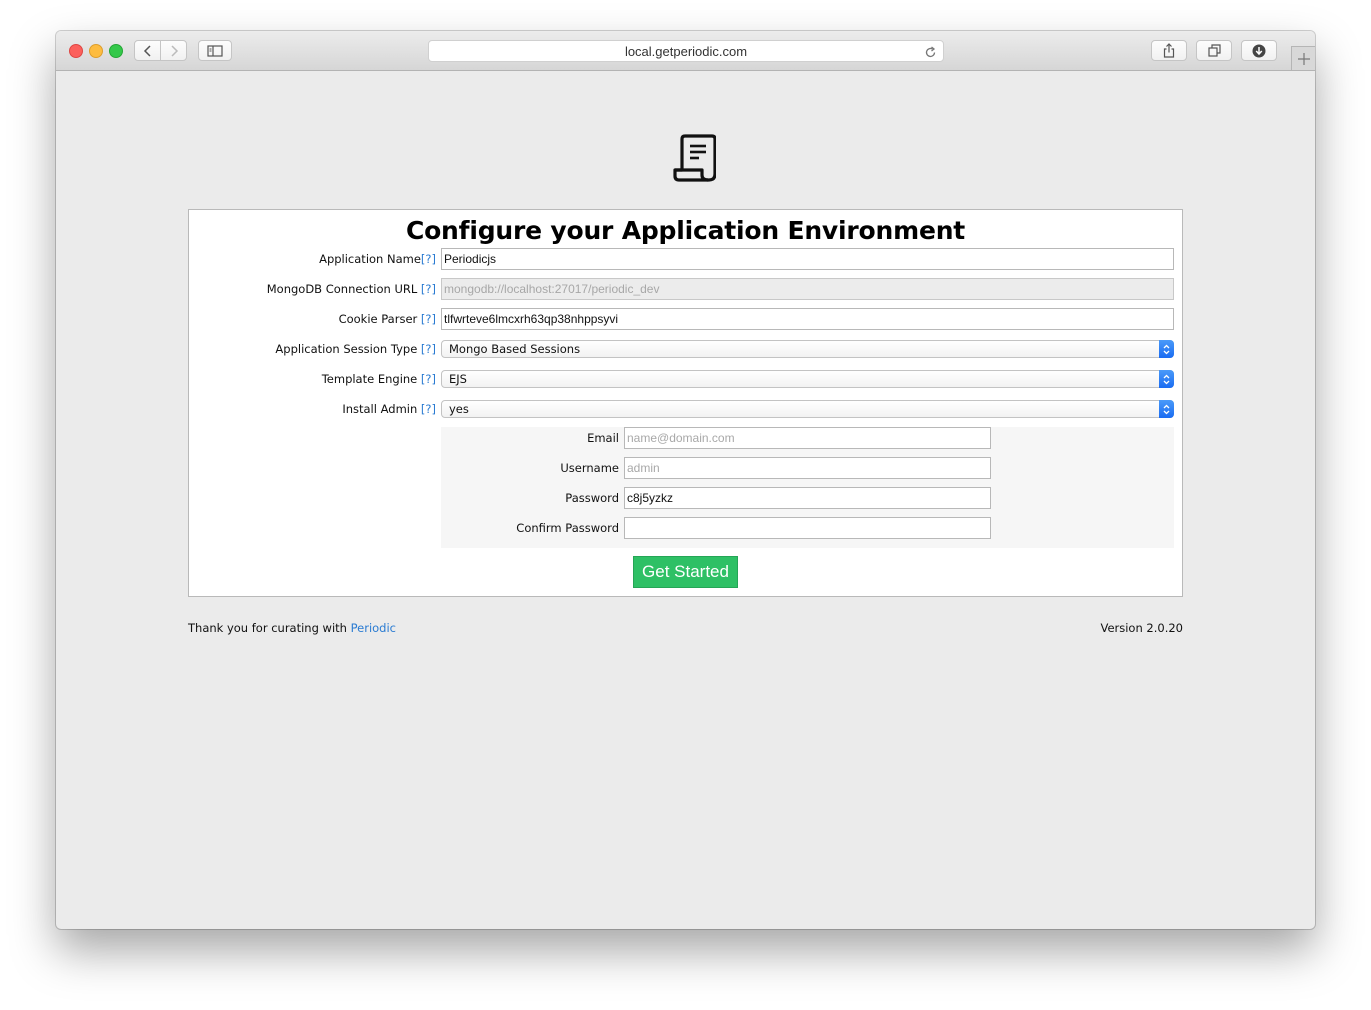  I want to click on periodic-link: Periodic, so click(373, 628).